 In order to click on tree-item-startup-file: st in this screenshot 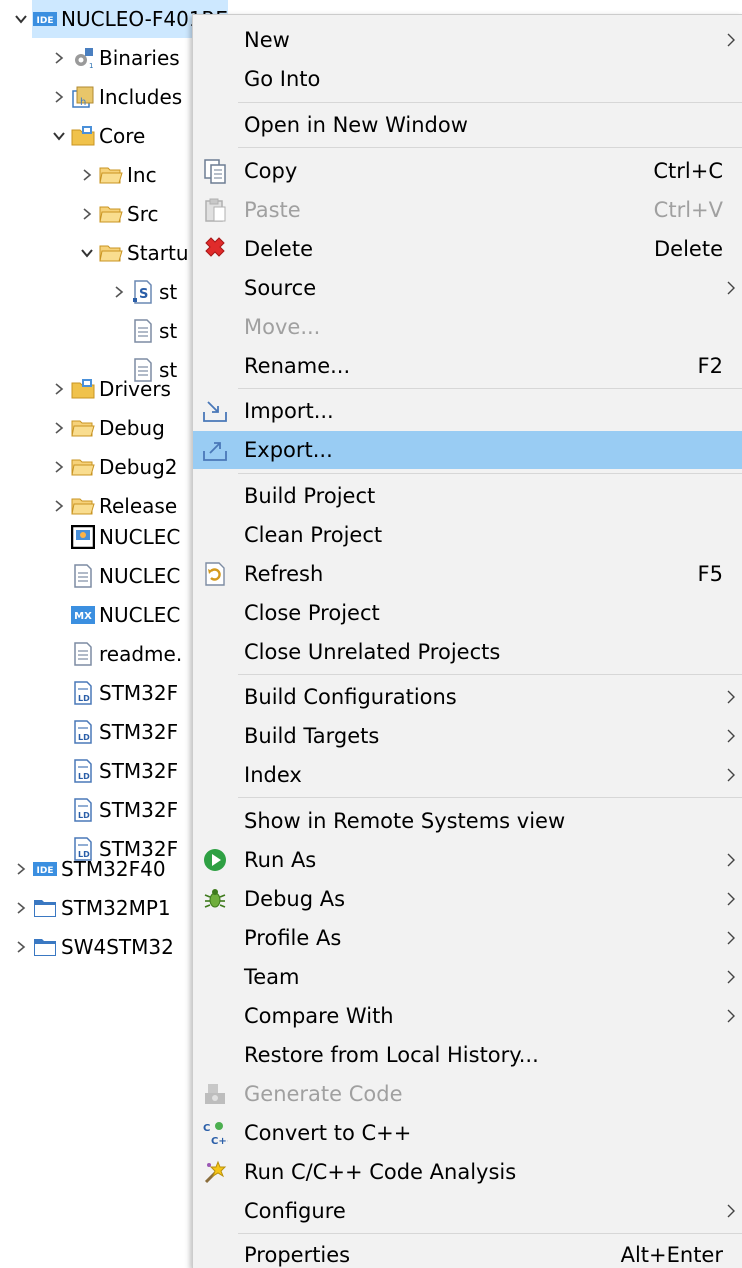, I will do `click(153, 331)`.